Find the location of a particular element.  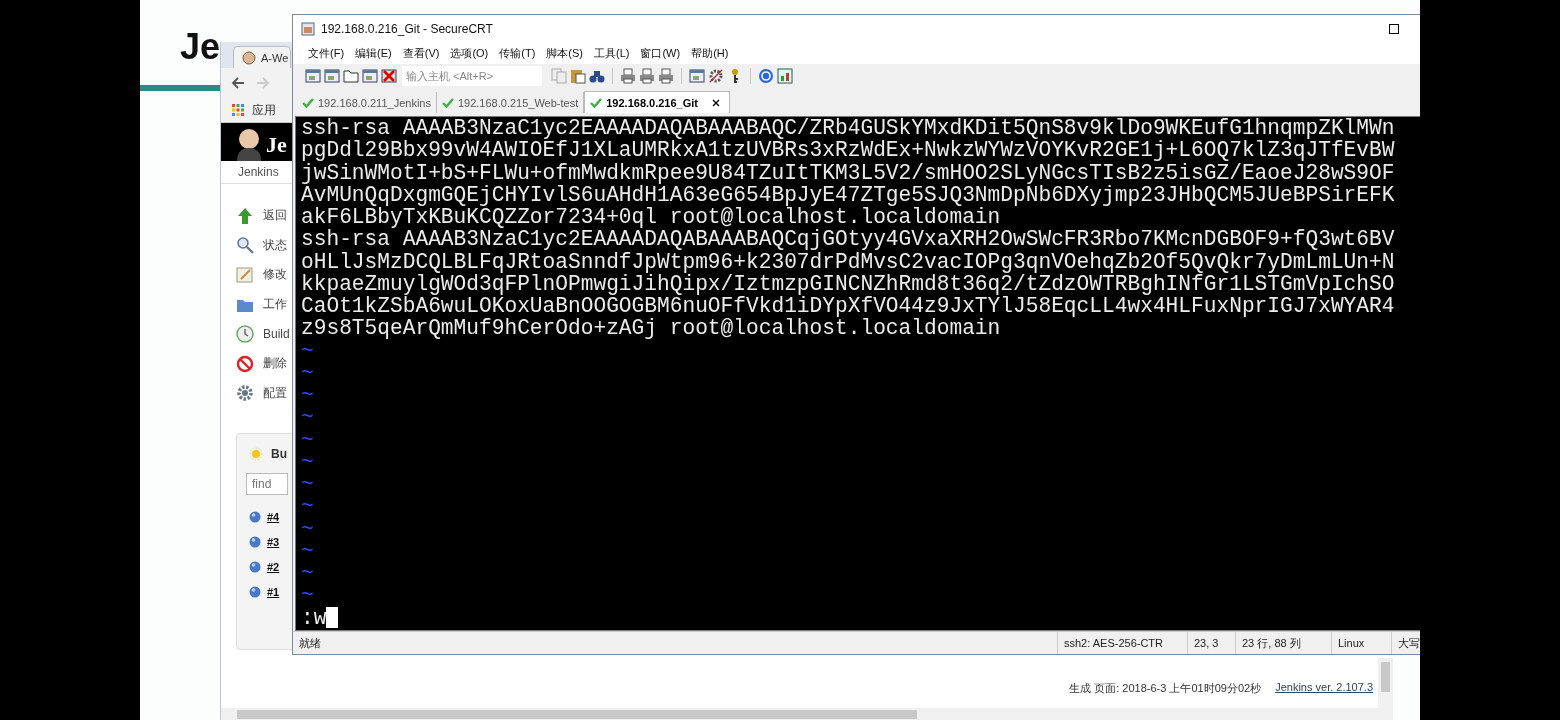

horizontal-scrollbar is located at coordinates (807, 714).